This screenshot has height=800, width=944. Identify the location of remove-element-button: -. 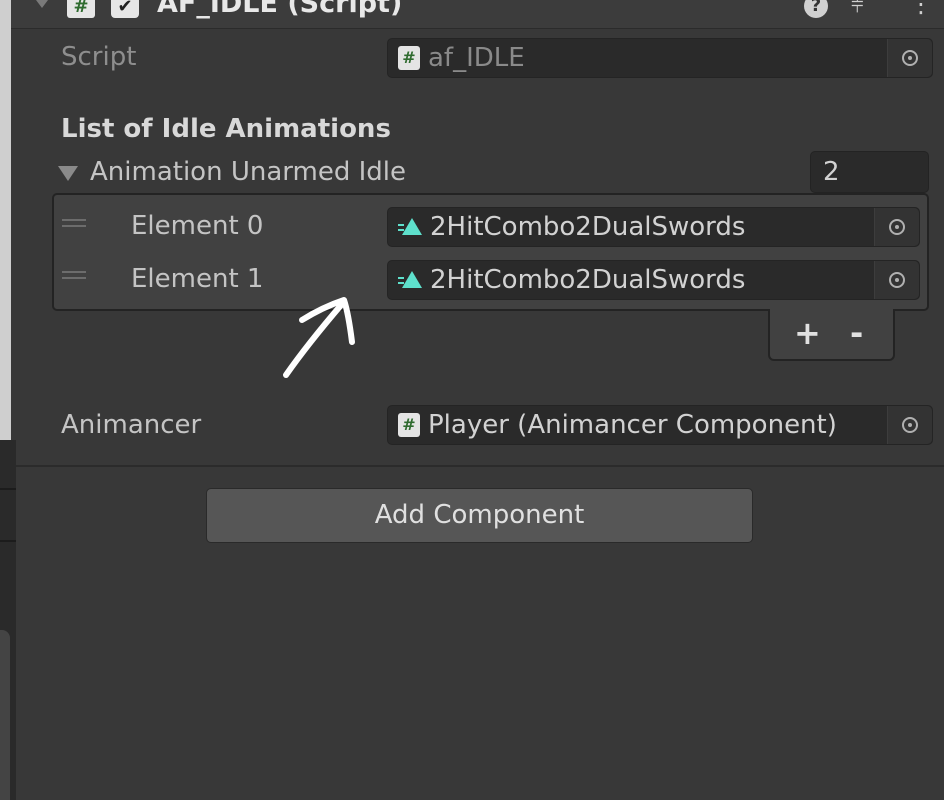
(856, 333).